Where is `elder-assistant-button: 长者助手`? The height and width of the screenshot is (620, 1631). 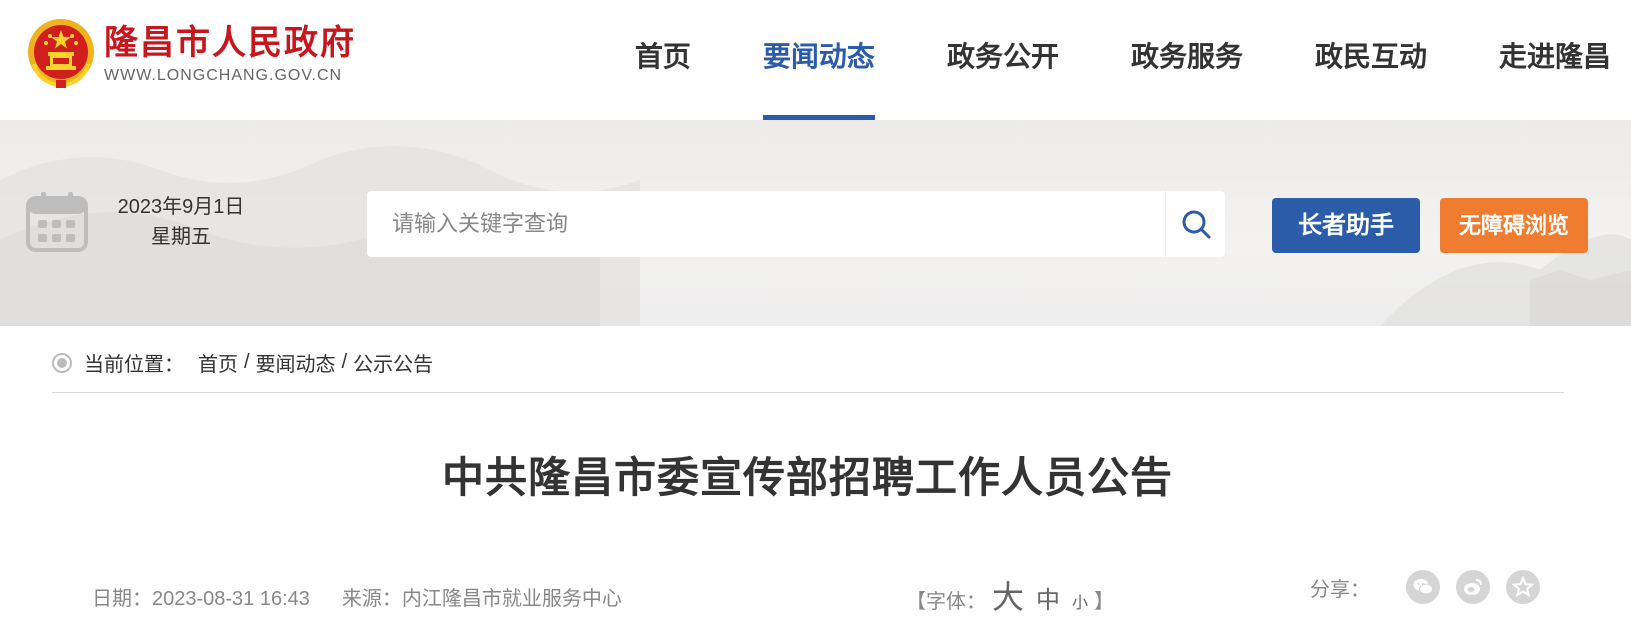
elder-assistant-button: 长者助手 is located at coordinates (1346, 225).